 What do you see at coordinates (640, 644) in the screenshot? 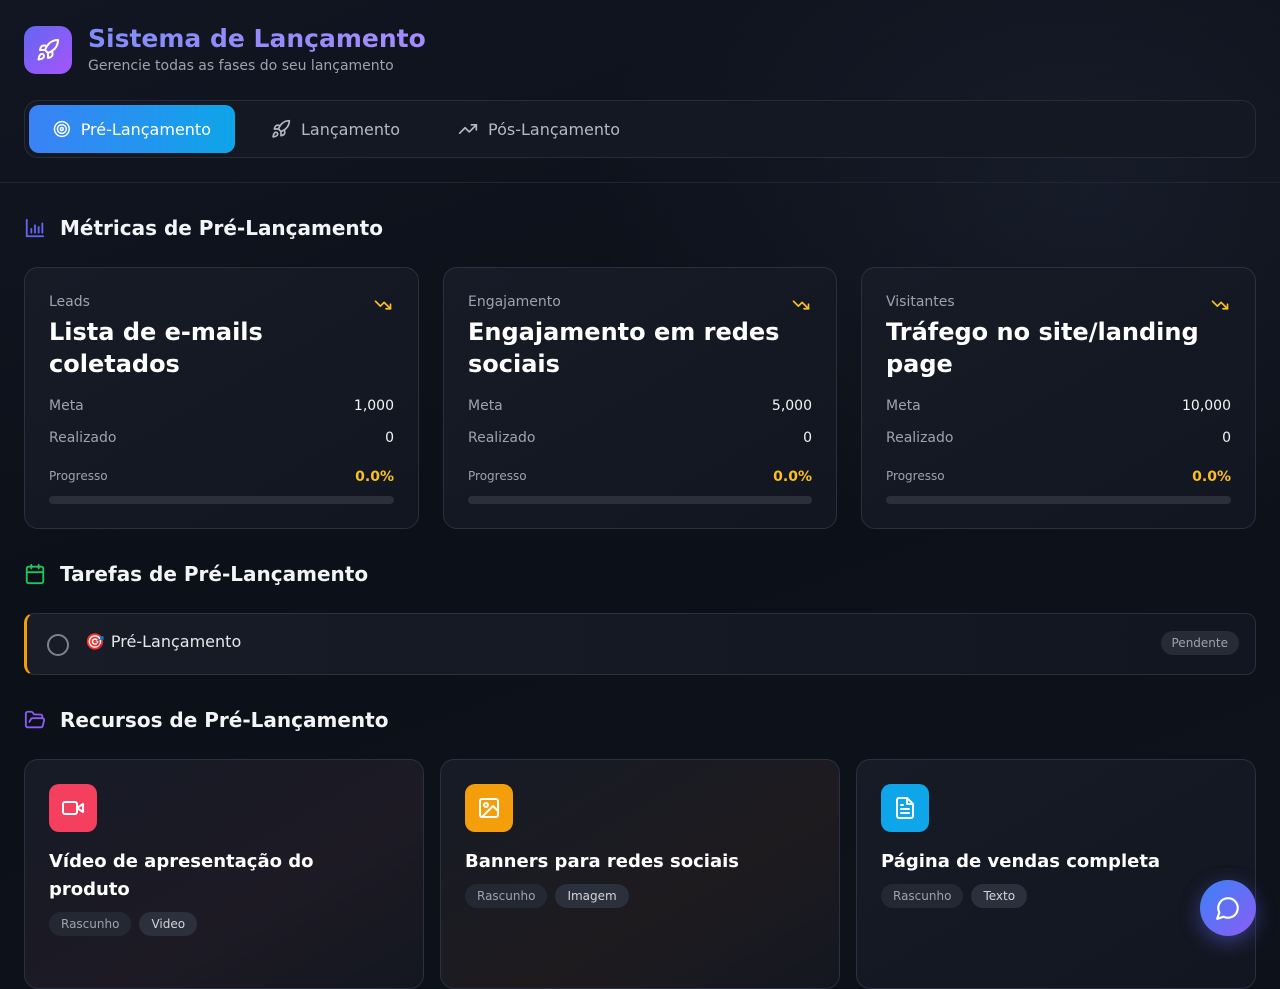
I see `task-item: 🎯 Pré-Lançamento Pendente` at bounding box center [640, 644].